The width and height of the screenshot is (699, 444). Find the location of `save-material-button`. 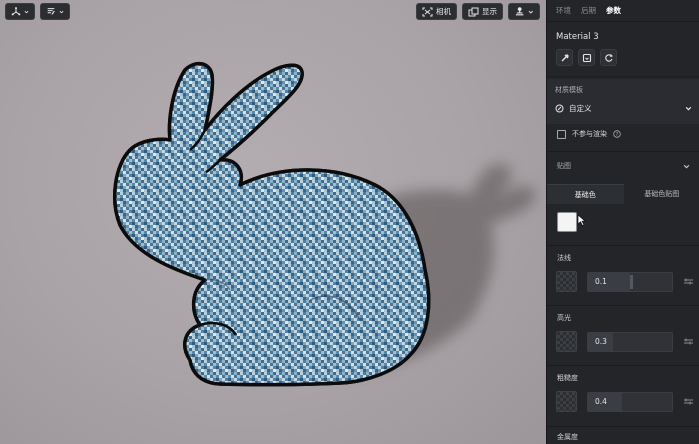

save-material-button is located at coordinates (586, 57).